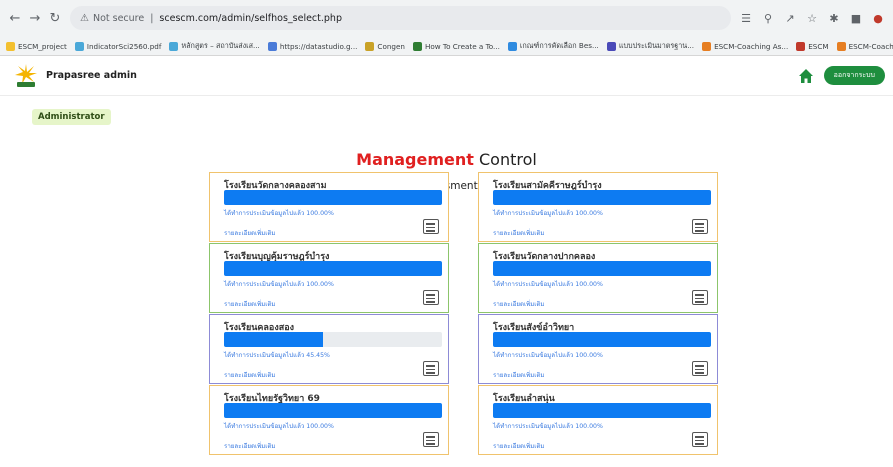 This screenshot has width=893, height=467. Describe the element at coordinates (250, 18) in the screenshot. I see `url-text: scescm.com/admin/selfhos_select.php` at that location.